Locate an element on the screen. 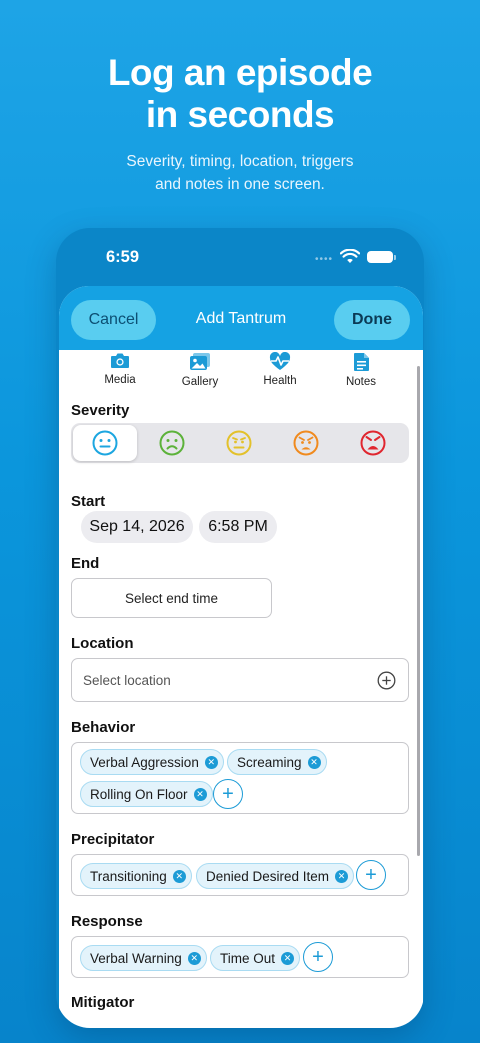  subhead-line-1: Severity, timing, location, triggers is located at coordinates (240, 161).